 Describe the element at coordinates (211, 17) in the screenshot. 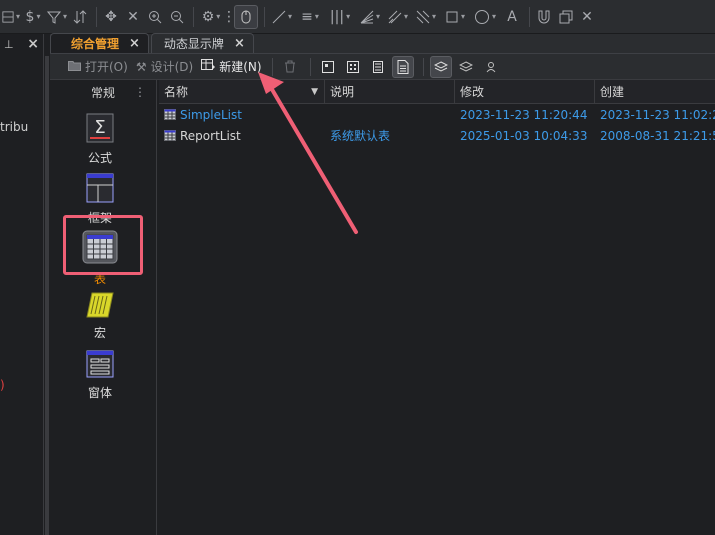

I see `gear-icon: ⚙ ▾` at that location.